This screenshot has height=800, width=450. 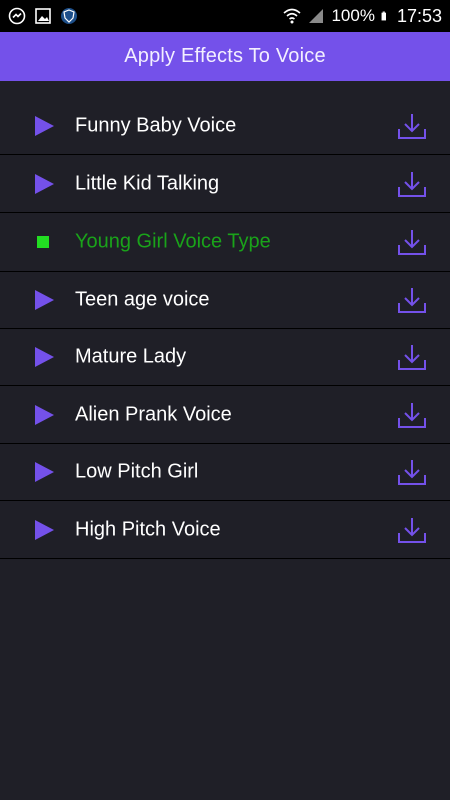 What do you see at coordinates (147, 183) in the screenshot?
I see `effect-label: Little Kid Talking` at bounding box center [147, 183].